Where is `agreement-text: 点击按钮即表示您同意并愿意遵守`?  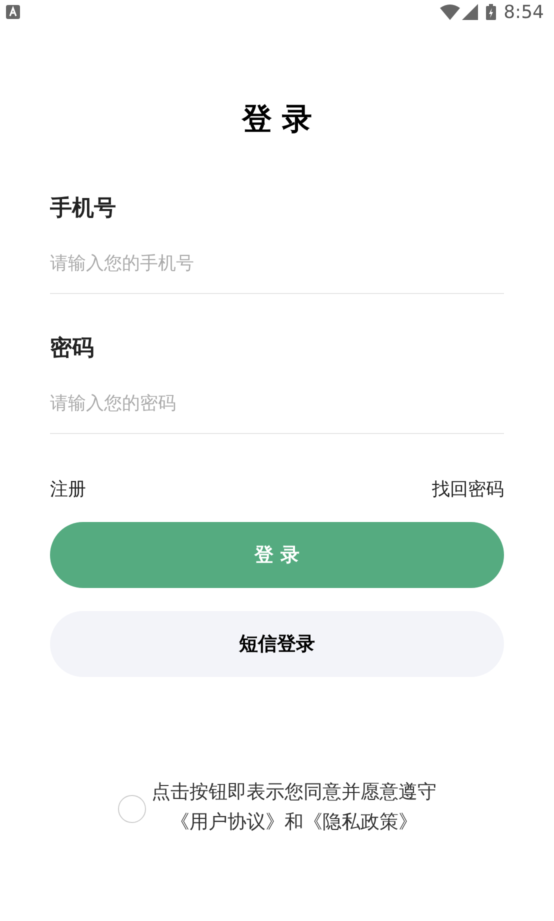 agreement-text: 点击按钮即表示您同意并愿意遵守 is located at coordinates (294, 792).